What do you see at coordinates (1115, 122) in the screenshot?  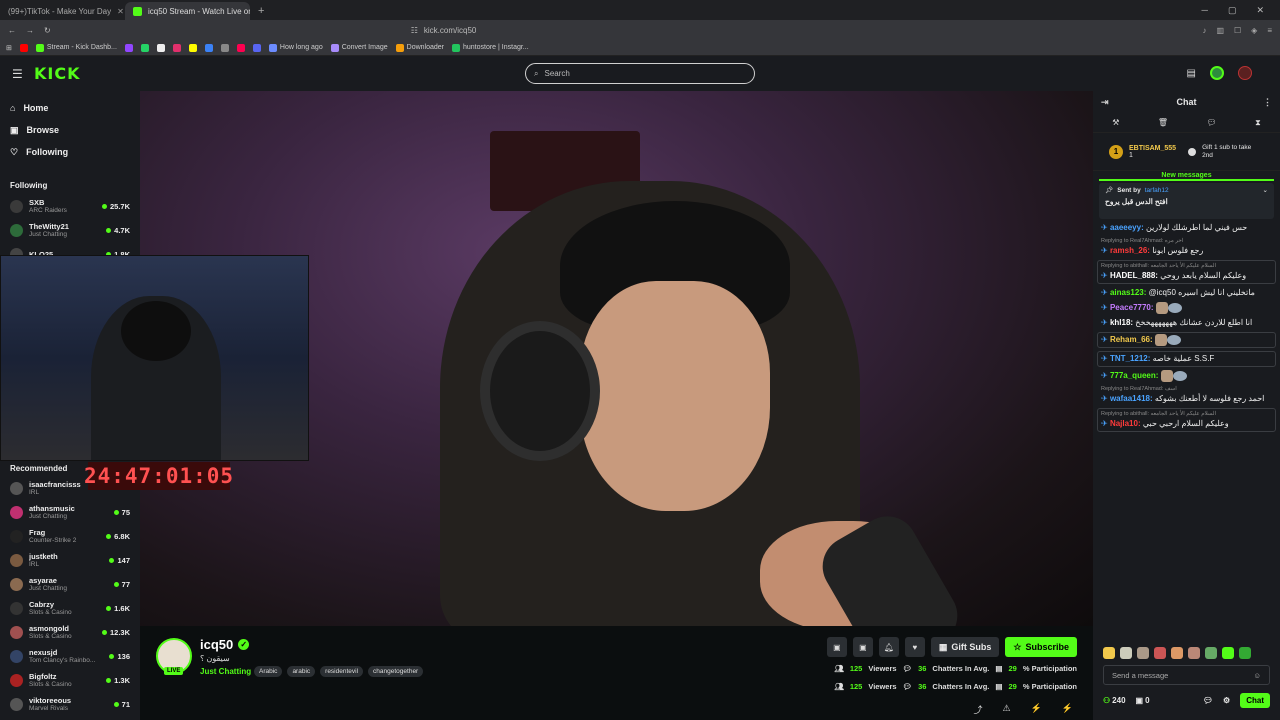 I see `moderation-icon: ⚒` at bounding box center [1115, 122].